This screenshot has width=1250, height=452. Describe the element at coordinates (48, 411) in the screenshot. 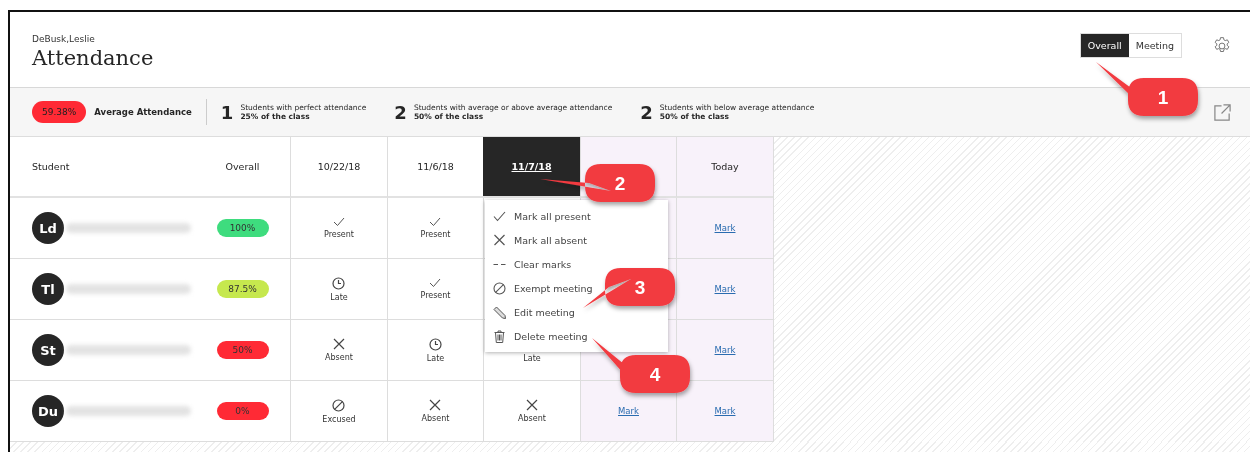

I see `avatar-initials: Du` at that location.